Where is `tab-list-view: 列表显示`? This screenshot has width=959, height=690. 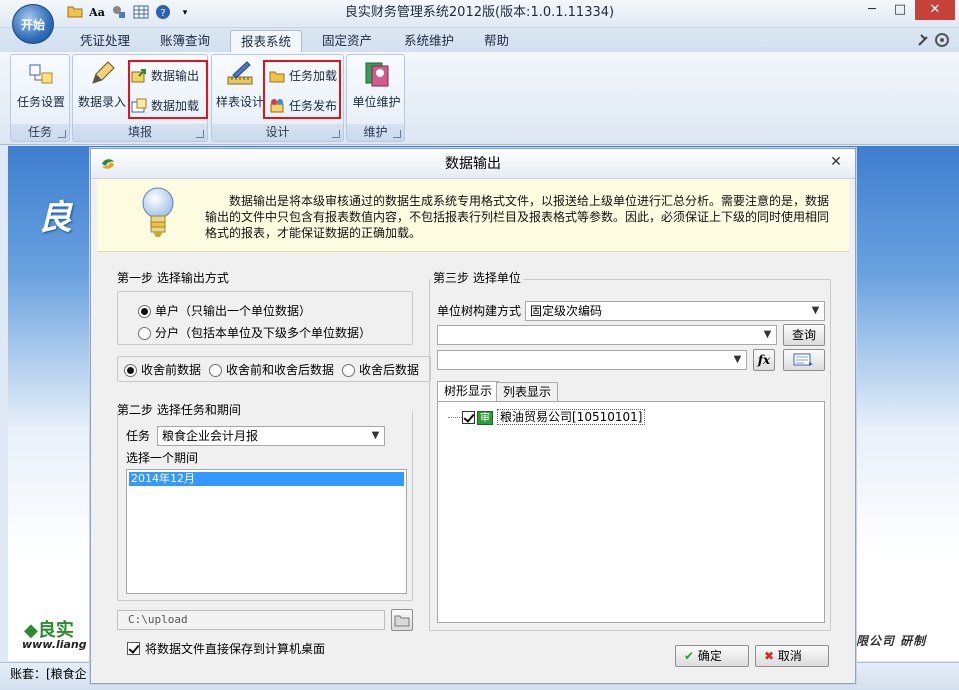 tab-list-view: 列表显示 is located at coordinates (527, 392).